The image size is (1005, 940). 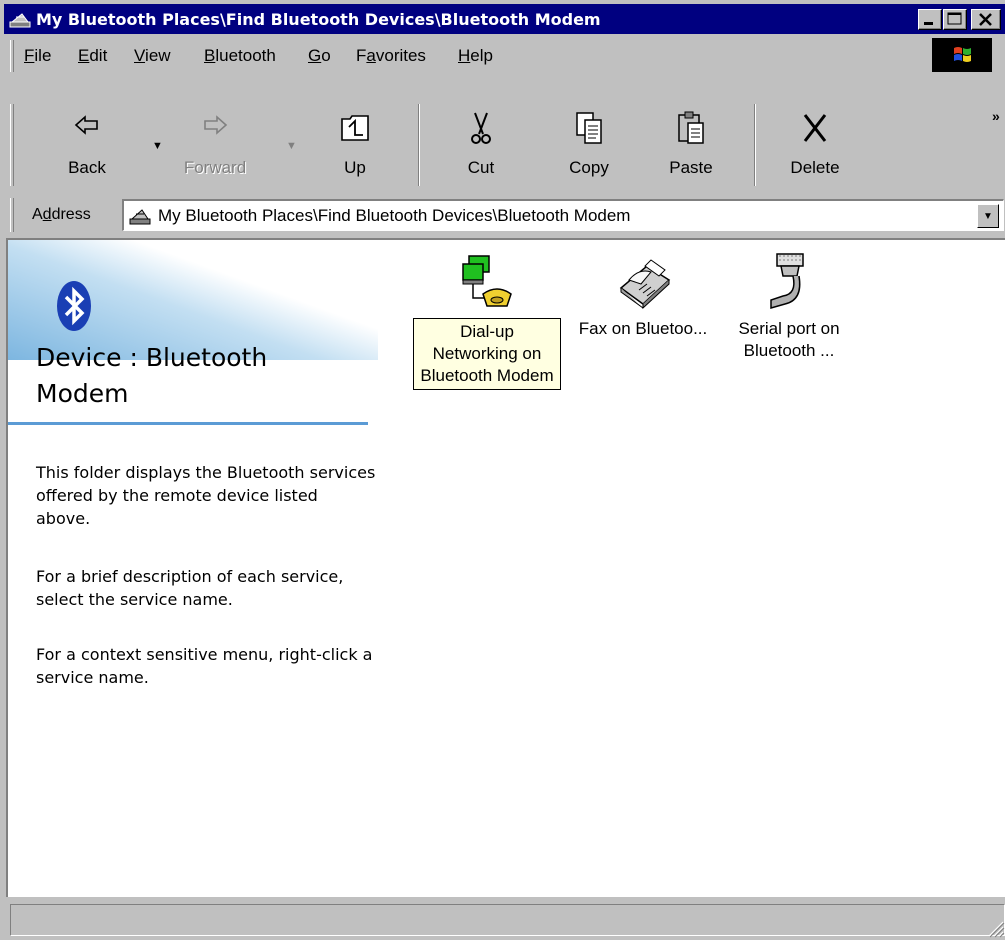 What do you see at coordinates (215, 167) in the screenshot?
I see `forward-label: Forward` at bounding box center [215, 167].